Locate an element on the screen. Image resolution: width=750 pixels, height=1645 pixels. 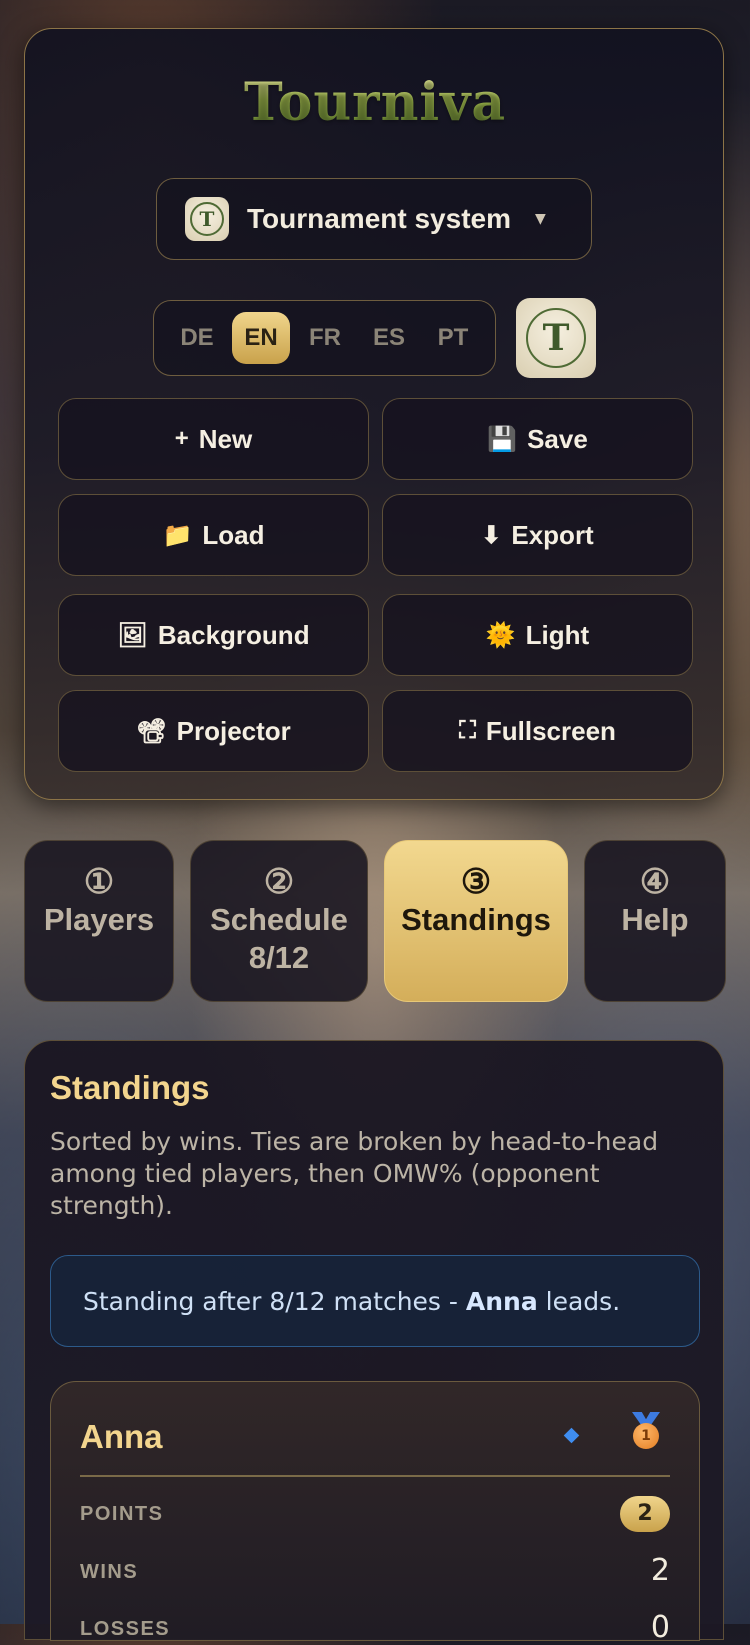
fullscreen-label: Fullscreen is located at coordinates (550, 730).